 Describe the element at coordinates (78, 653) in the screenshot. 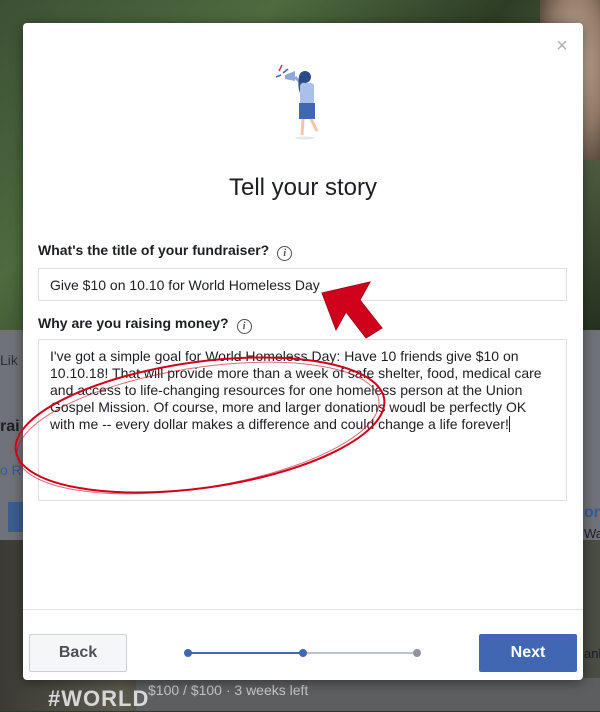

I see `back-button: Back` at that location.